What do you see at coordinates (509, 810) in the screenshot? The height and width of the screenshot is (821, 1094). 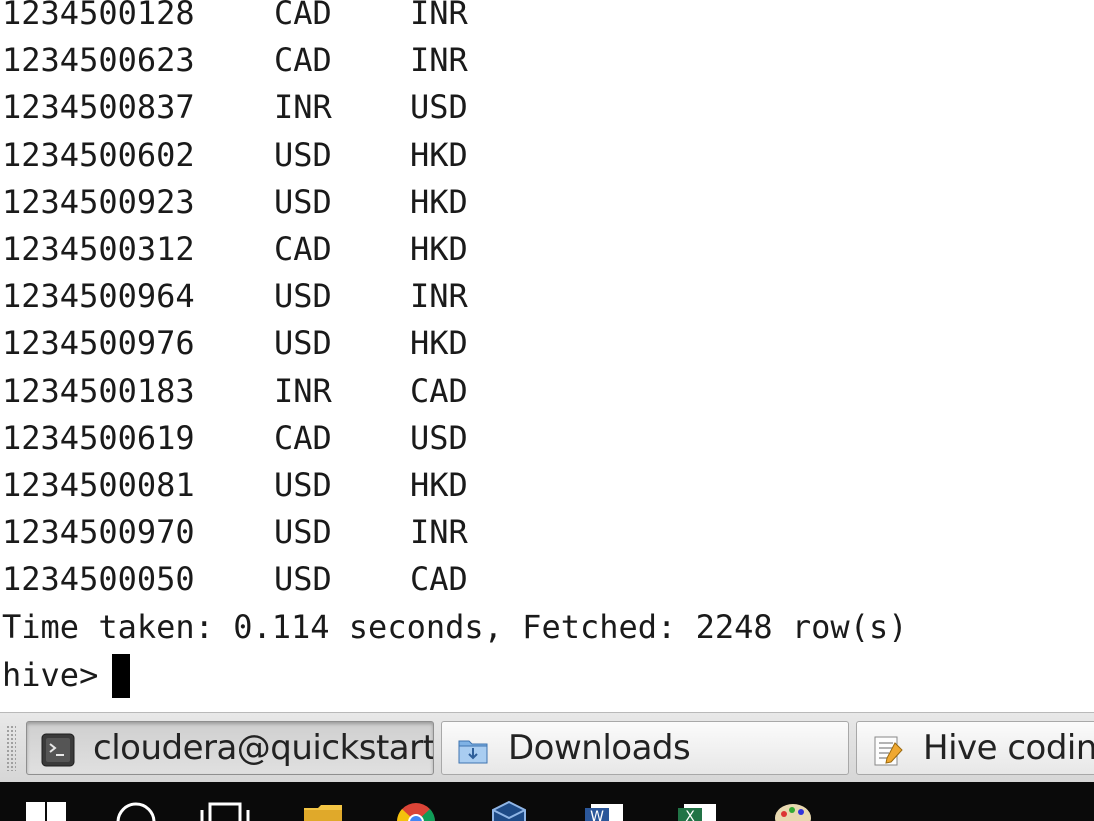 I see `virtualbox-icon` at bounding box center [509, 810].